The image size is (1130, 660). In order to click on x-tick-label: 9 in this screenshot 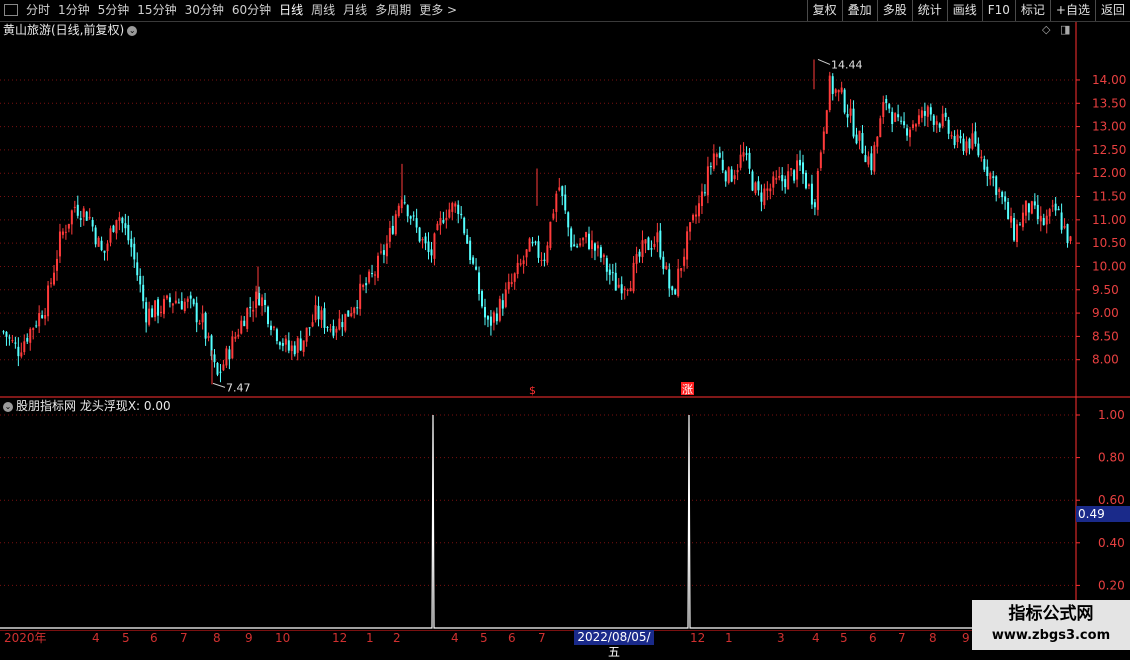, I will do `click(966, 638)`.